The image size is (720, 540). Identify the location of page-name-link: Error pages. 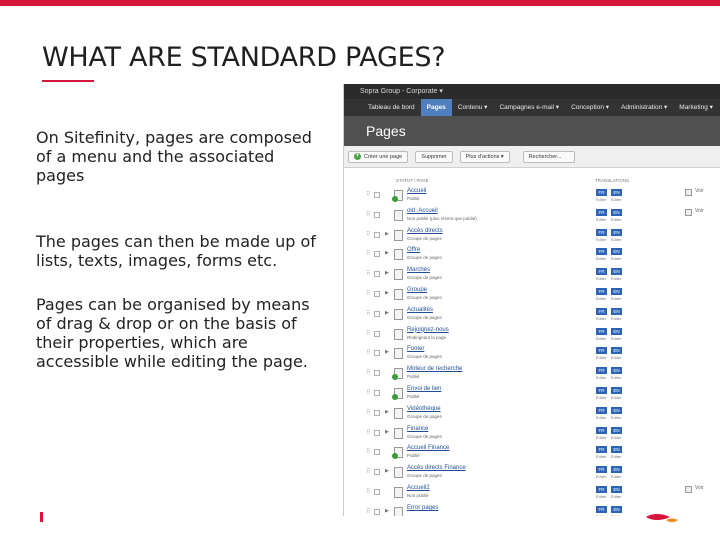
(422, 508).